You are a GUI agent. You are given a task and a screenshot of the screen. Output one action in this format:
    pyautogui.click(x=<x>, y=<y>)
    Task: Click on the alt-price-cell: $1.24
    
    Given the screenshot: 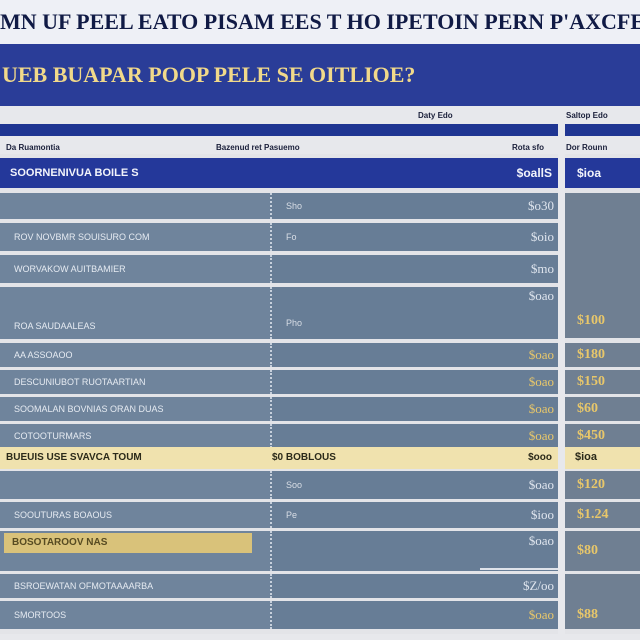 What is the action you would take?
    pyautogui.click(x=602, y=515)
    